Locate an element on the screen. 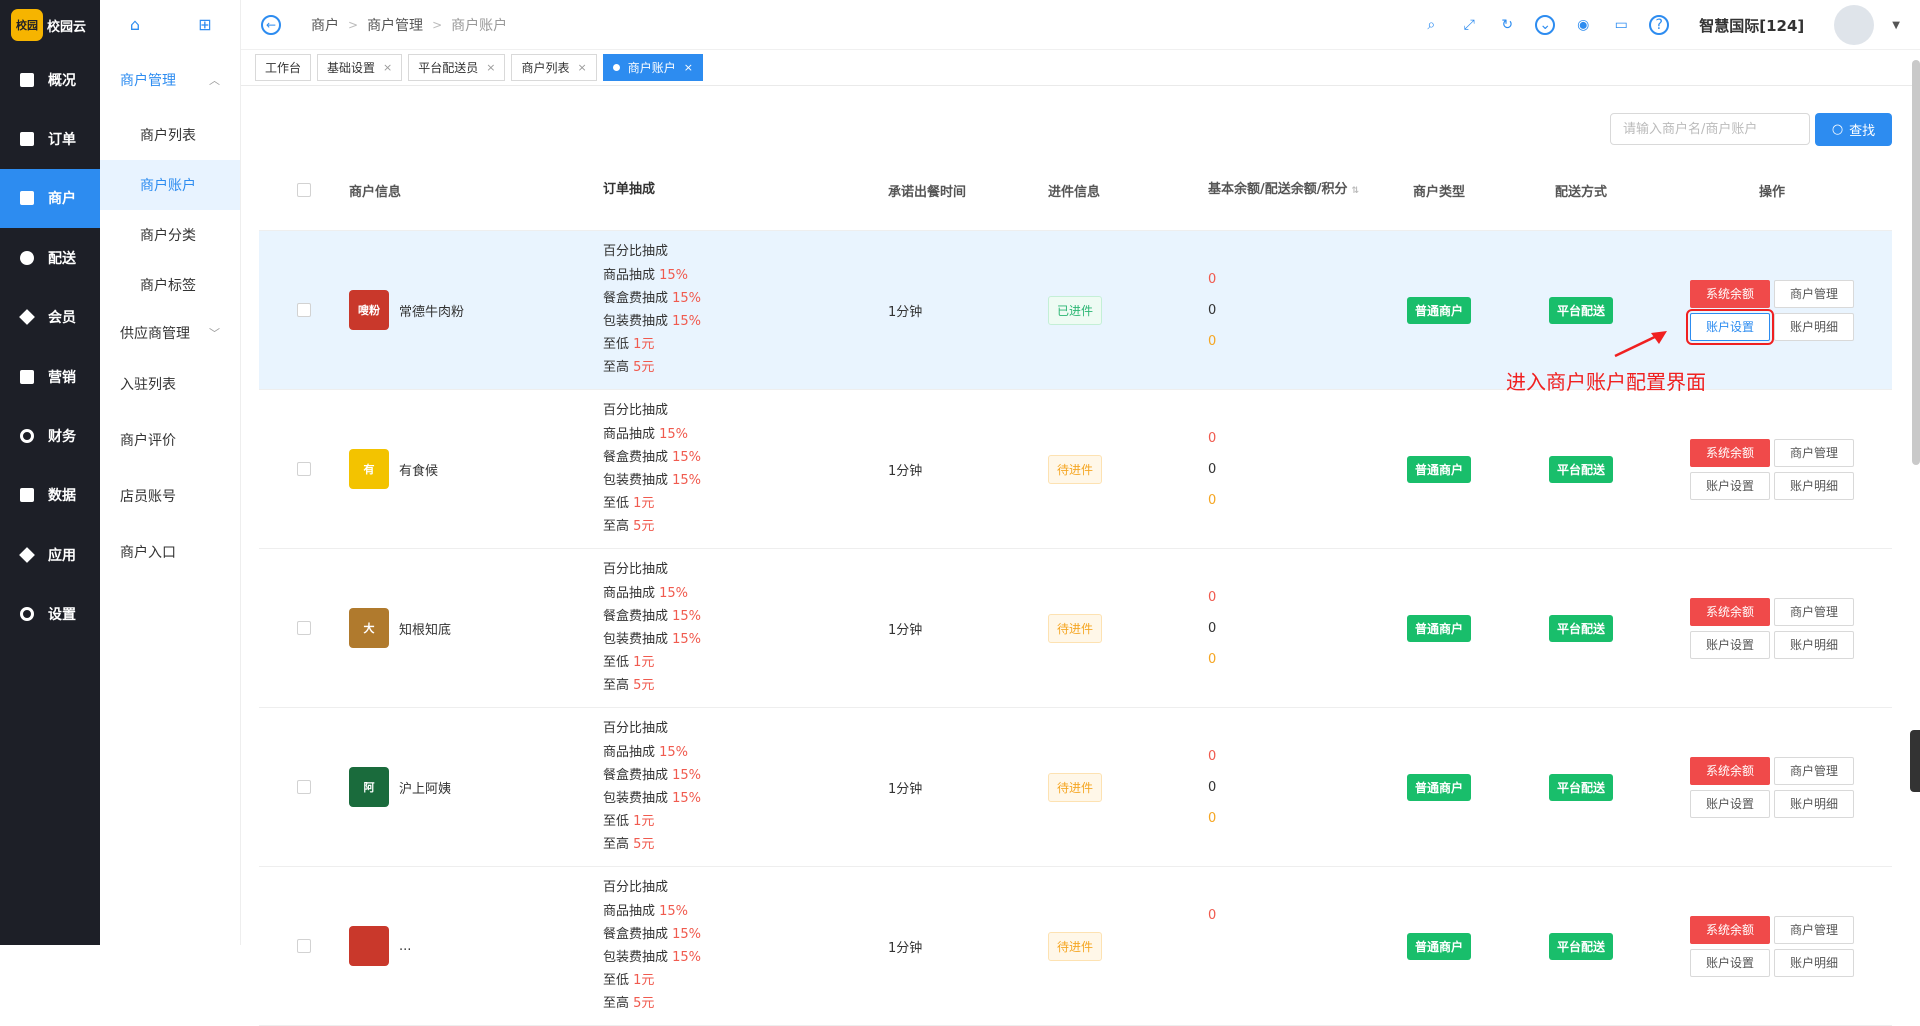 This screenshot has height=1026, width=1920. user-name: 智慧国际[124] is located at coordinates (1751, 25).